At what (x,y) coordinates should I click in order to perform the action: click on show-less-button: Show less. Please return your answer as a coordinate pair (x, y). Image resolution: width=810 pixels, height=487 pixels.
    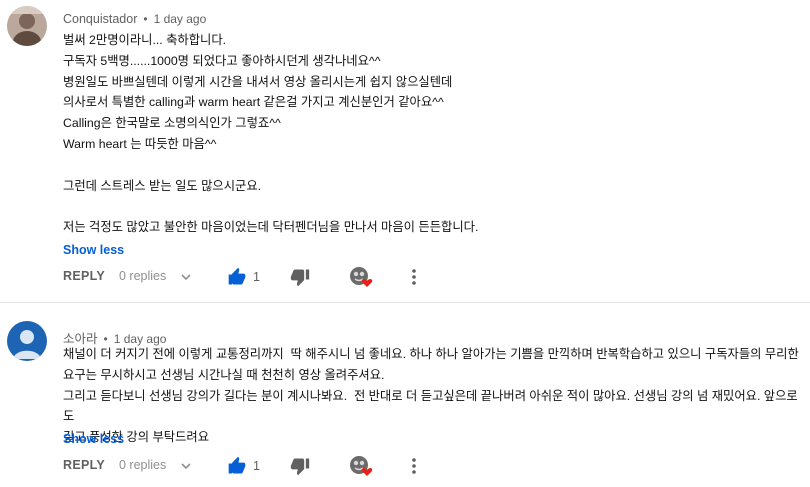
    Looking at the image, I should click on (93, 439).